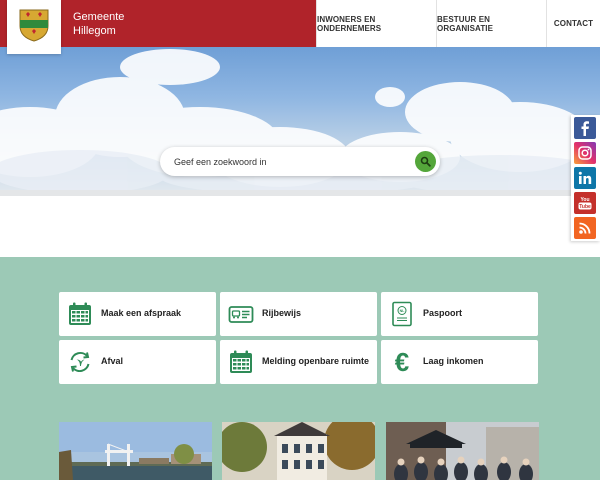  I want to click on search-bar, so click(300, 161).